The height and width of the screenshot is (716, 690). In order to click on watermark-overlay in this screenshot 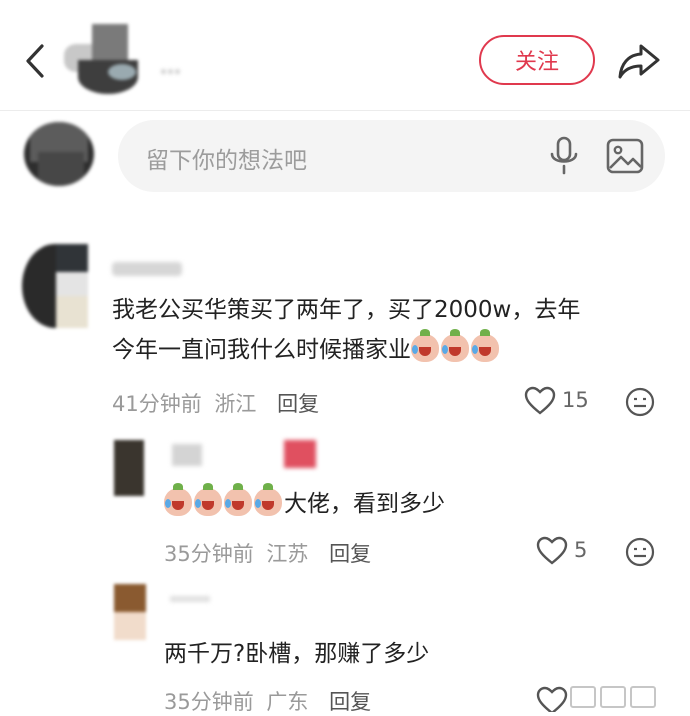, I will do `click(625, 695)`.